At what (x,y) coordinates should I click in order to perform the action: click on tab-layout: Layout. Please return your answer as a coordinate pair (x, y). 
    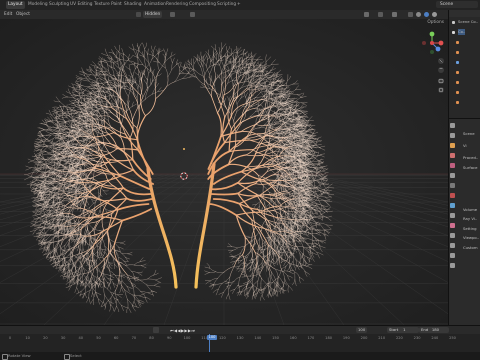
    Looking at the image, I should click on (15, 5).